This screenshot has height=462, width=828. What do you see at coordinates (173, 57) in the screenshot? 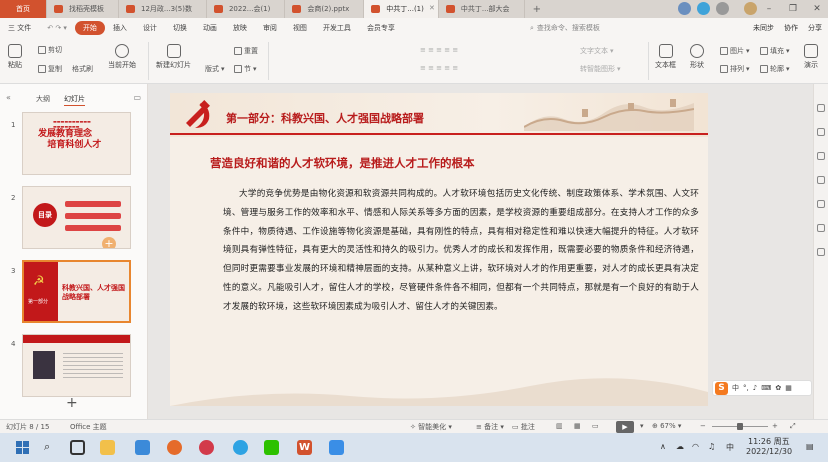
I see `new-slide-button: 新建幻灯片` at bounding box center [173, 57].